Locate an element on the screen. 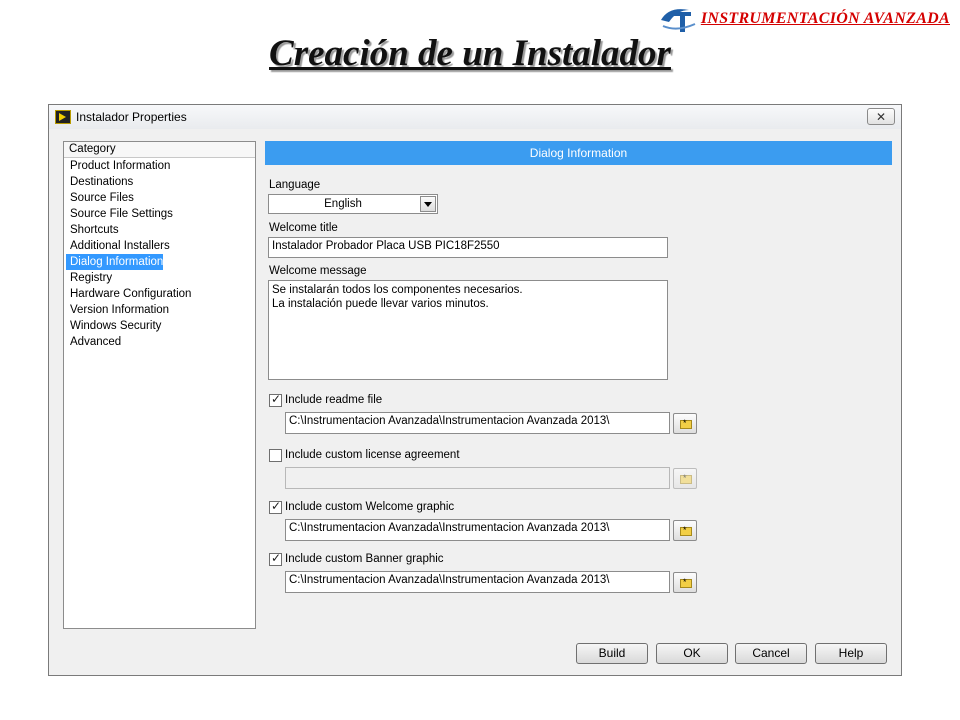 The image size is (960, 720). welcome-graphic-label: Include custom Welcome graphic is located at coordinates (370, 507).